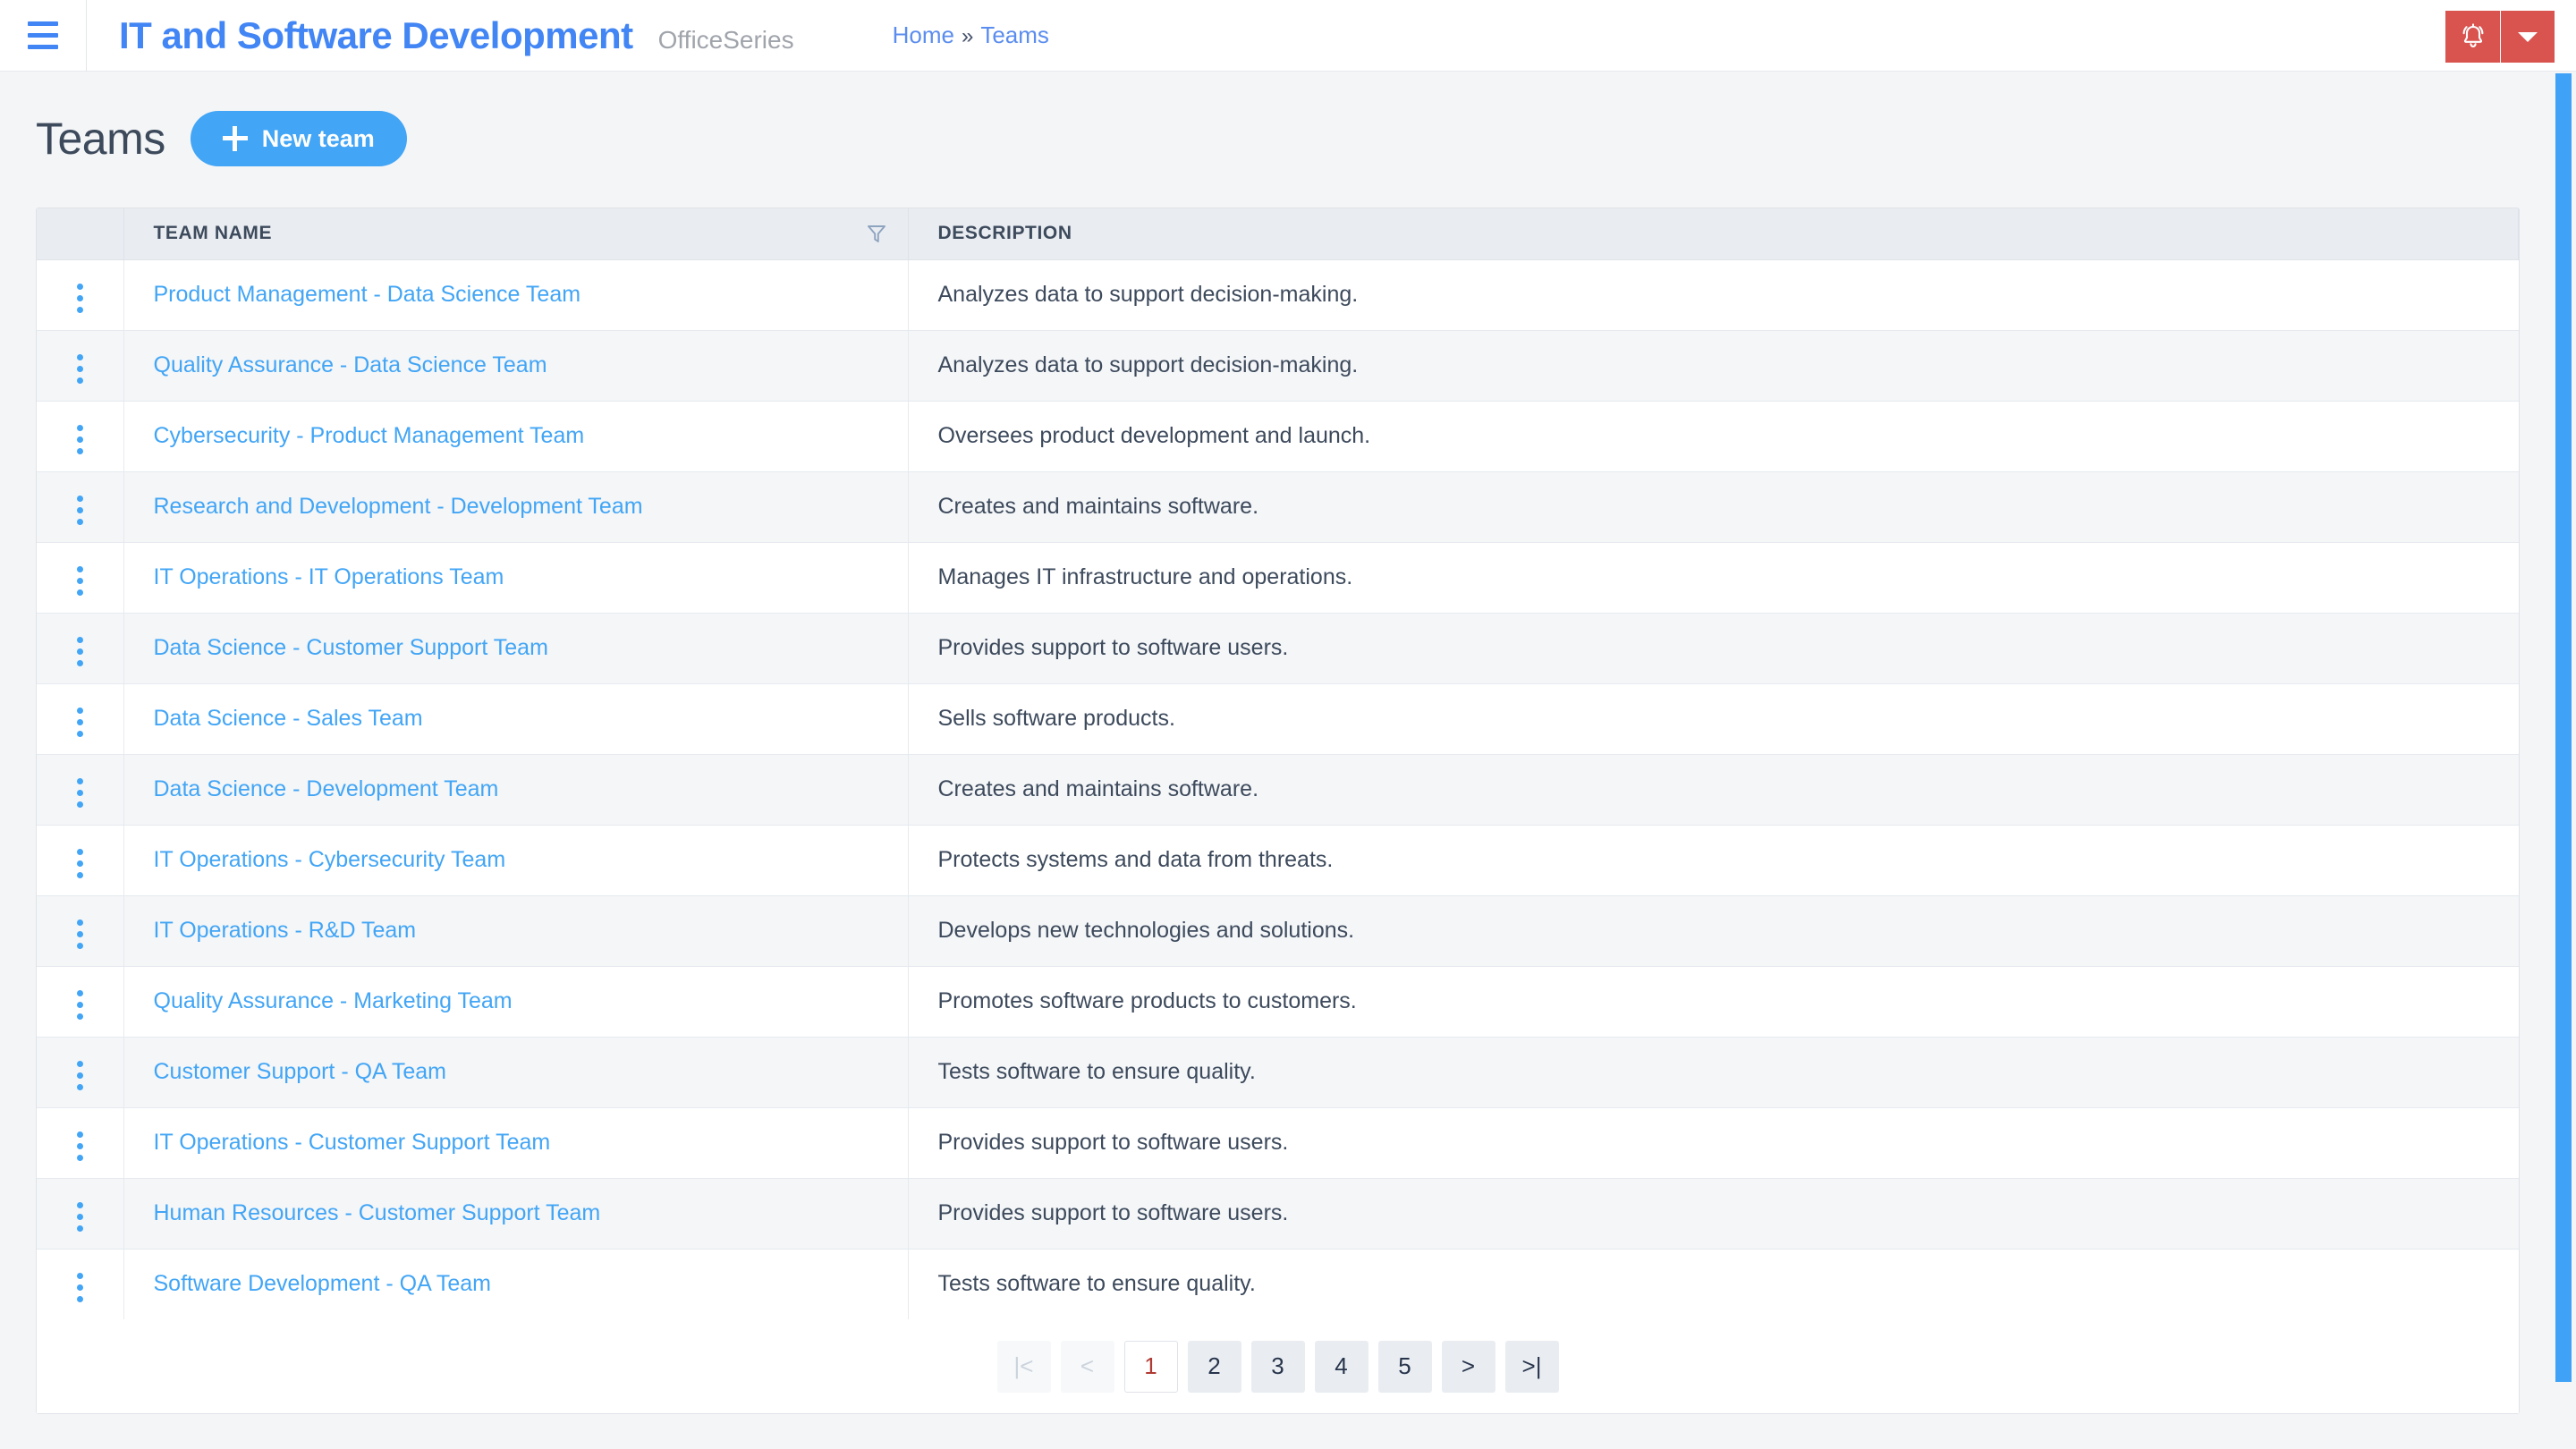  I want to click on bell-icon, so click(2473, 37).